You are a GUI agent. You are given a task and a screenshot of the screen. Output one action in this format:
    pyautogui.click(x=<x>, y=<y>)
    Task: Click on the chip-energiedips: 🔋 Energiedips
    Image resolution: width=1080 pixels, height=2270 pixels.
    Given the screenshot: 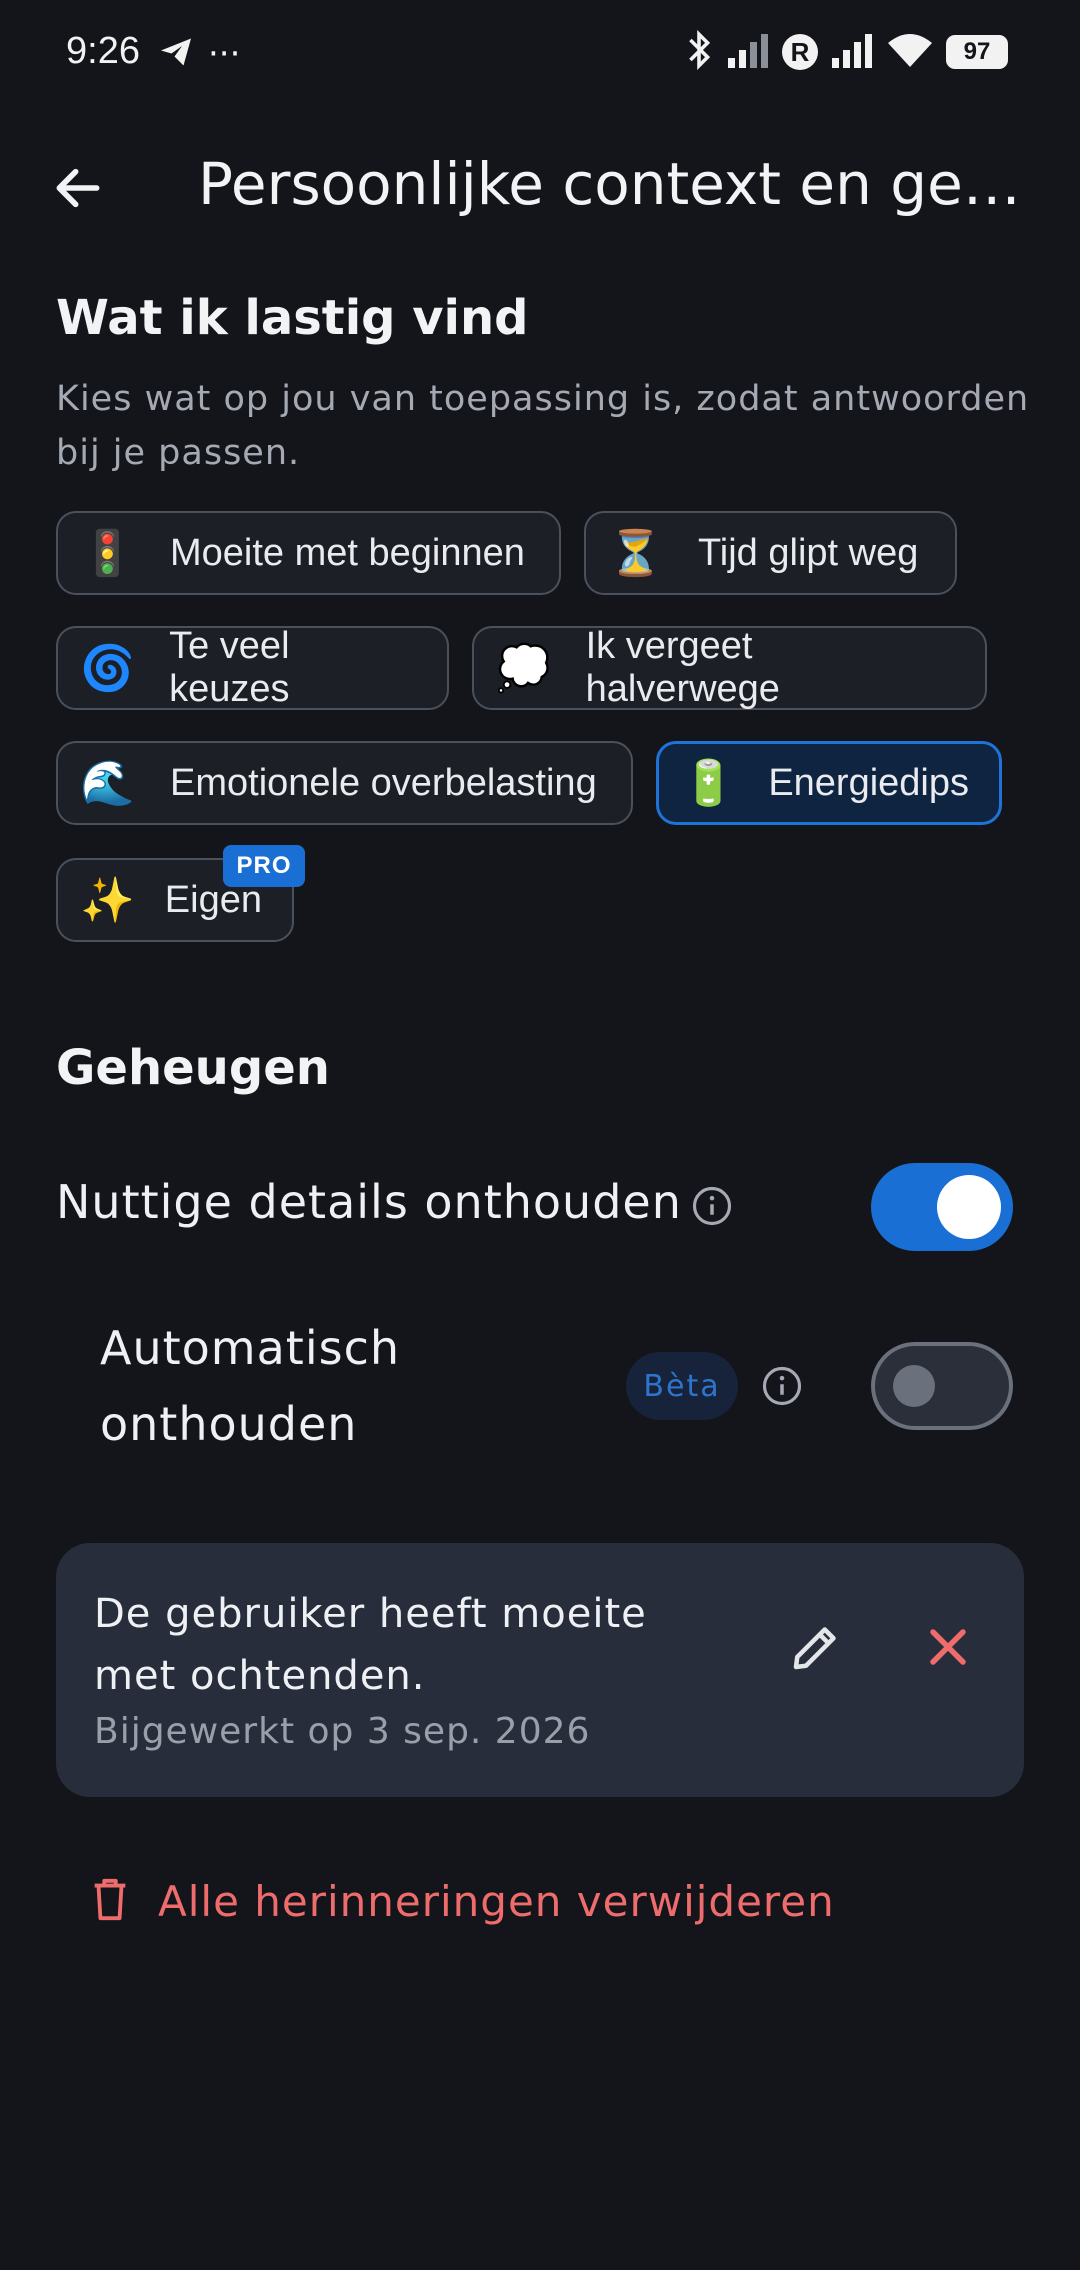 What is the action you would take?
    pyautogui.click(x=829, y=783)
    